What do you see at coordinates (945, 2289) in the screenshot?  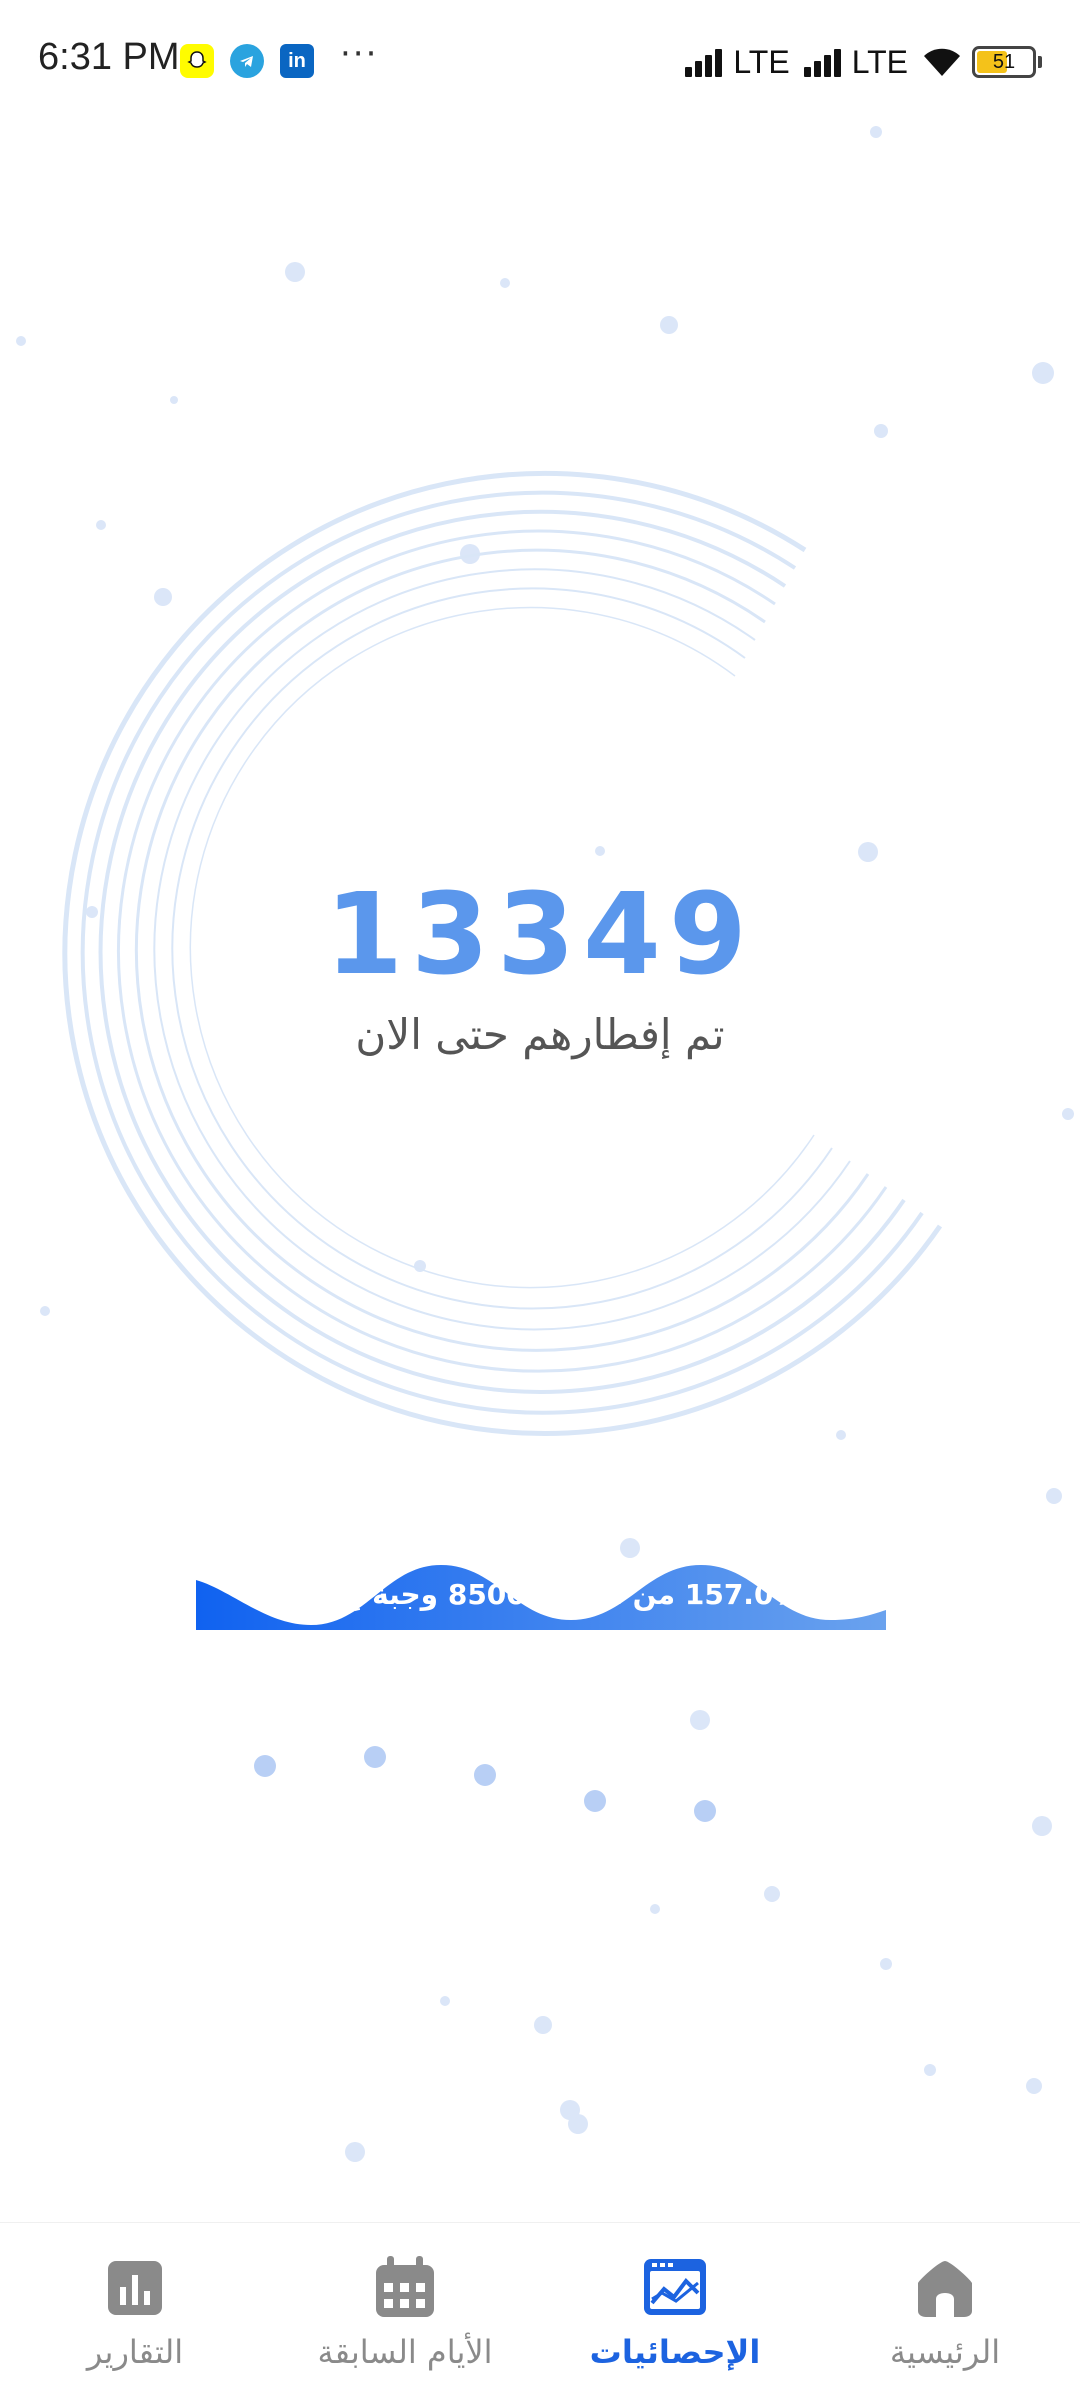 I see `home-icon` at bounding box center [945, 2289].